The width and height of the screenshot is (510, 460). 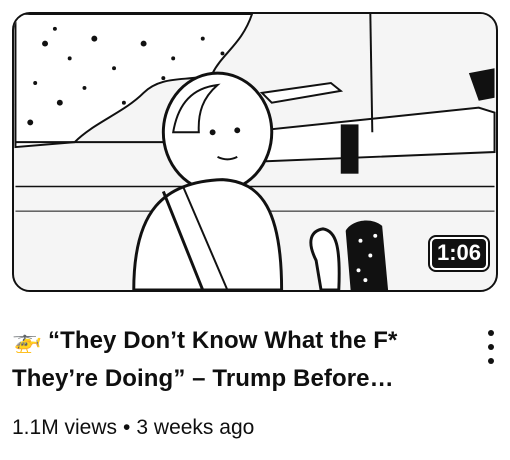 I want to click on duration-badge: 1:06, so click(x=459, y=253).